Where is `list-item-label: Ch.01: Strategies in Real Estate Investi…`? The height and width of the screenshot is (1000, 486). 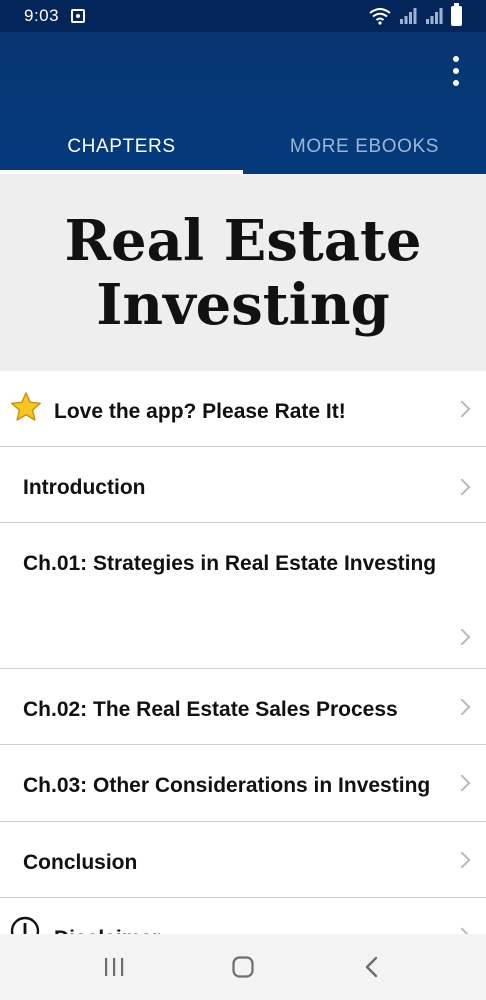 list-item-label: Ch.01: Strategies in Real Estate Investi… is located at coordinates (230, 563).